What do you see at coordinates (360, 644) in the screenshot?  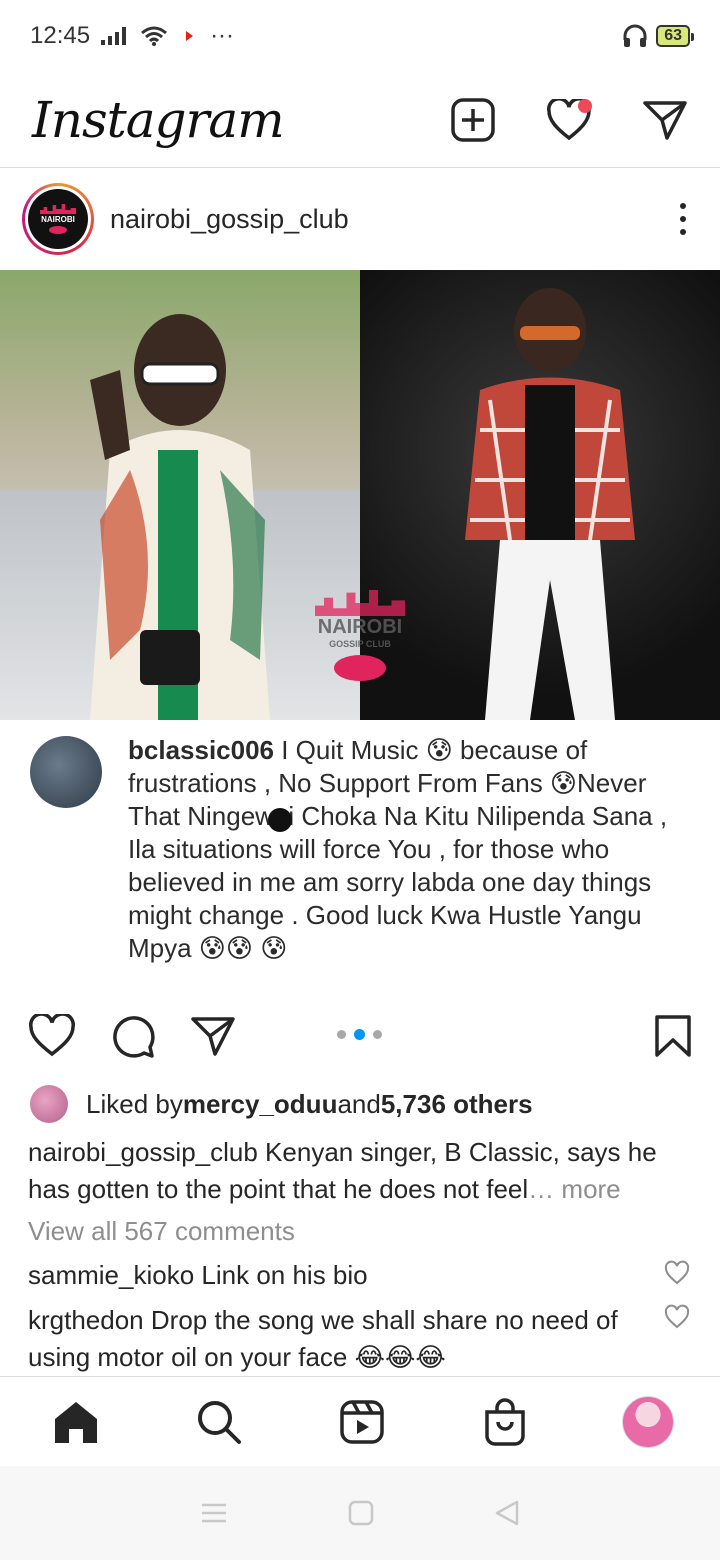 I see `watermark-subtitle: GOSSIP CLUB` at bounding box center [360, 644].